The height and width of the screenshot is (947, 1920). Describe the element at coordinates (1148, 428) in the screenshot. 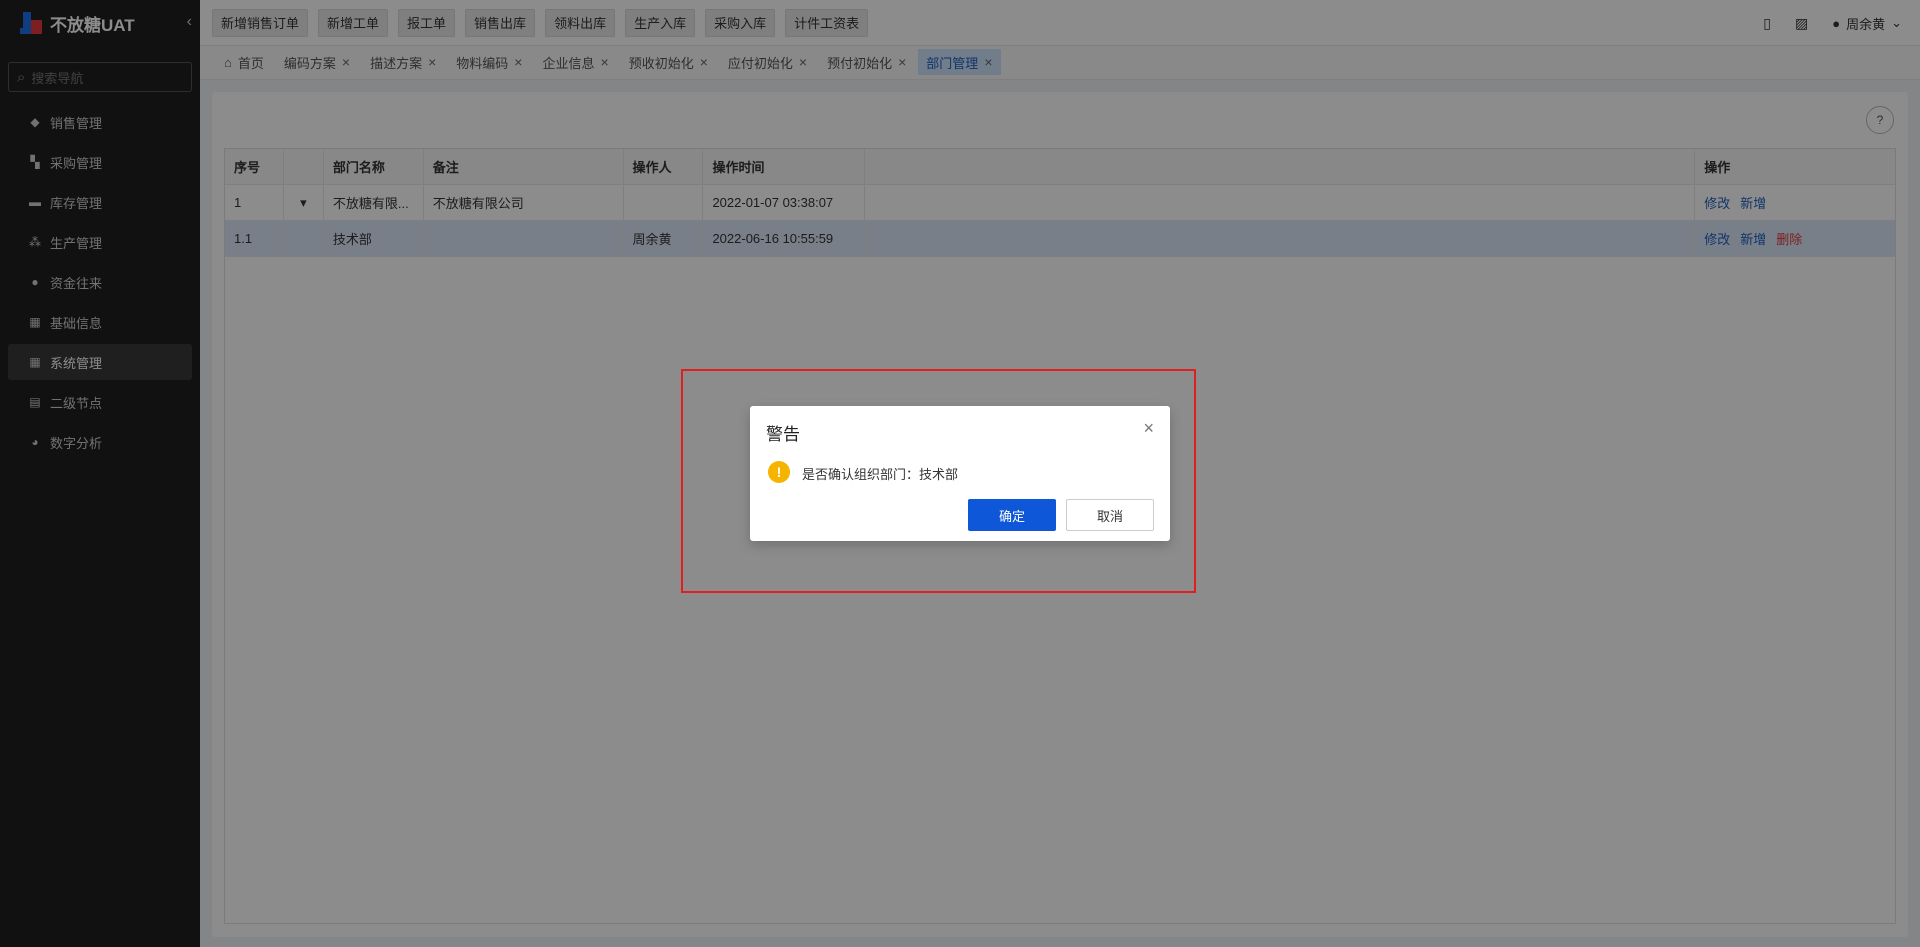

I see `close-icon: ×` at that location.